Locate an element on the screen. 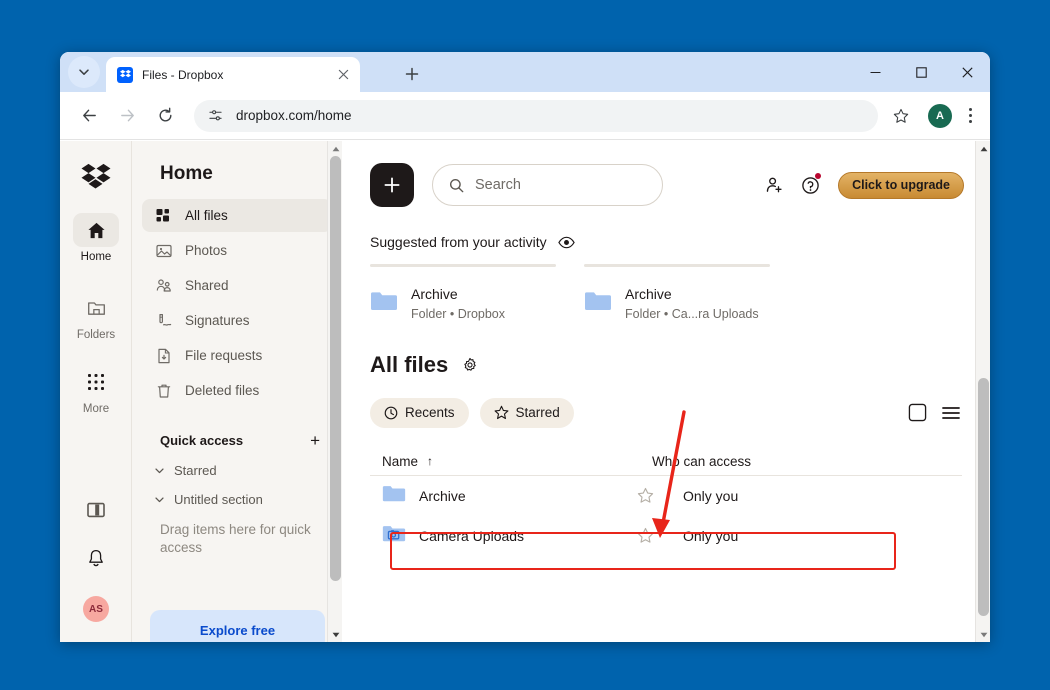 Image resolution: width=1050 pixels, height=690 pixels. grid-view-button is located at coordinates (917, 413).